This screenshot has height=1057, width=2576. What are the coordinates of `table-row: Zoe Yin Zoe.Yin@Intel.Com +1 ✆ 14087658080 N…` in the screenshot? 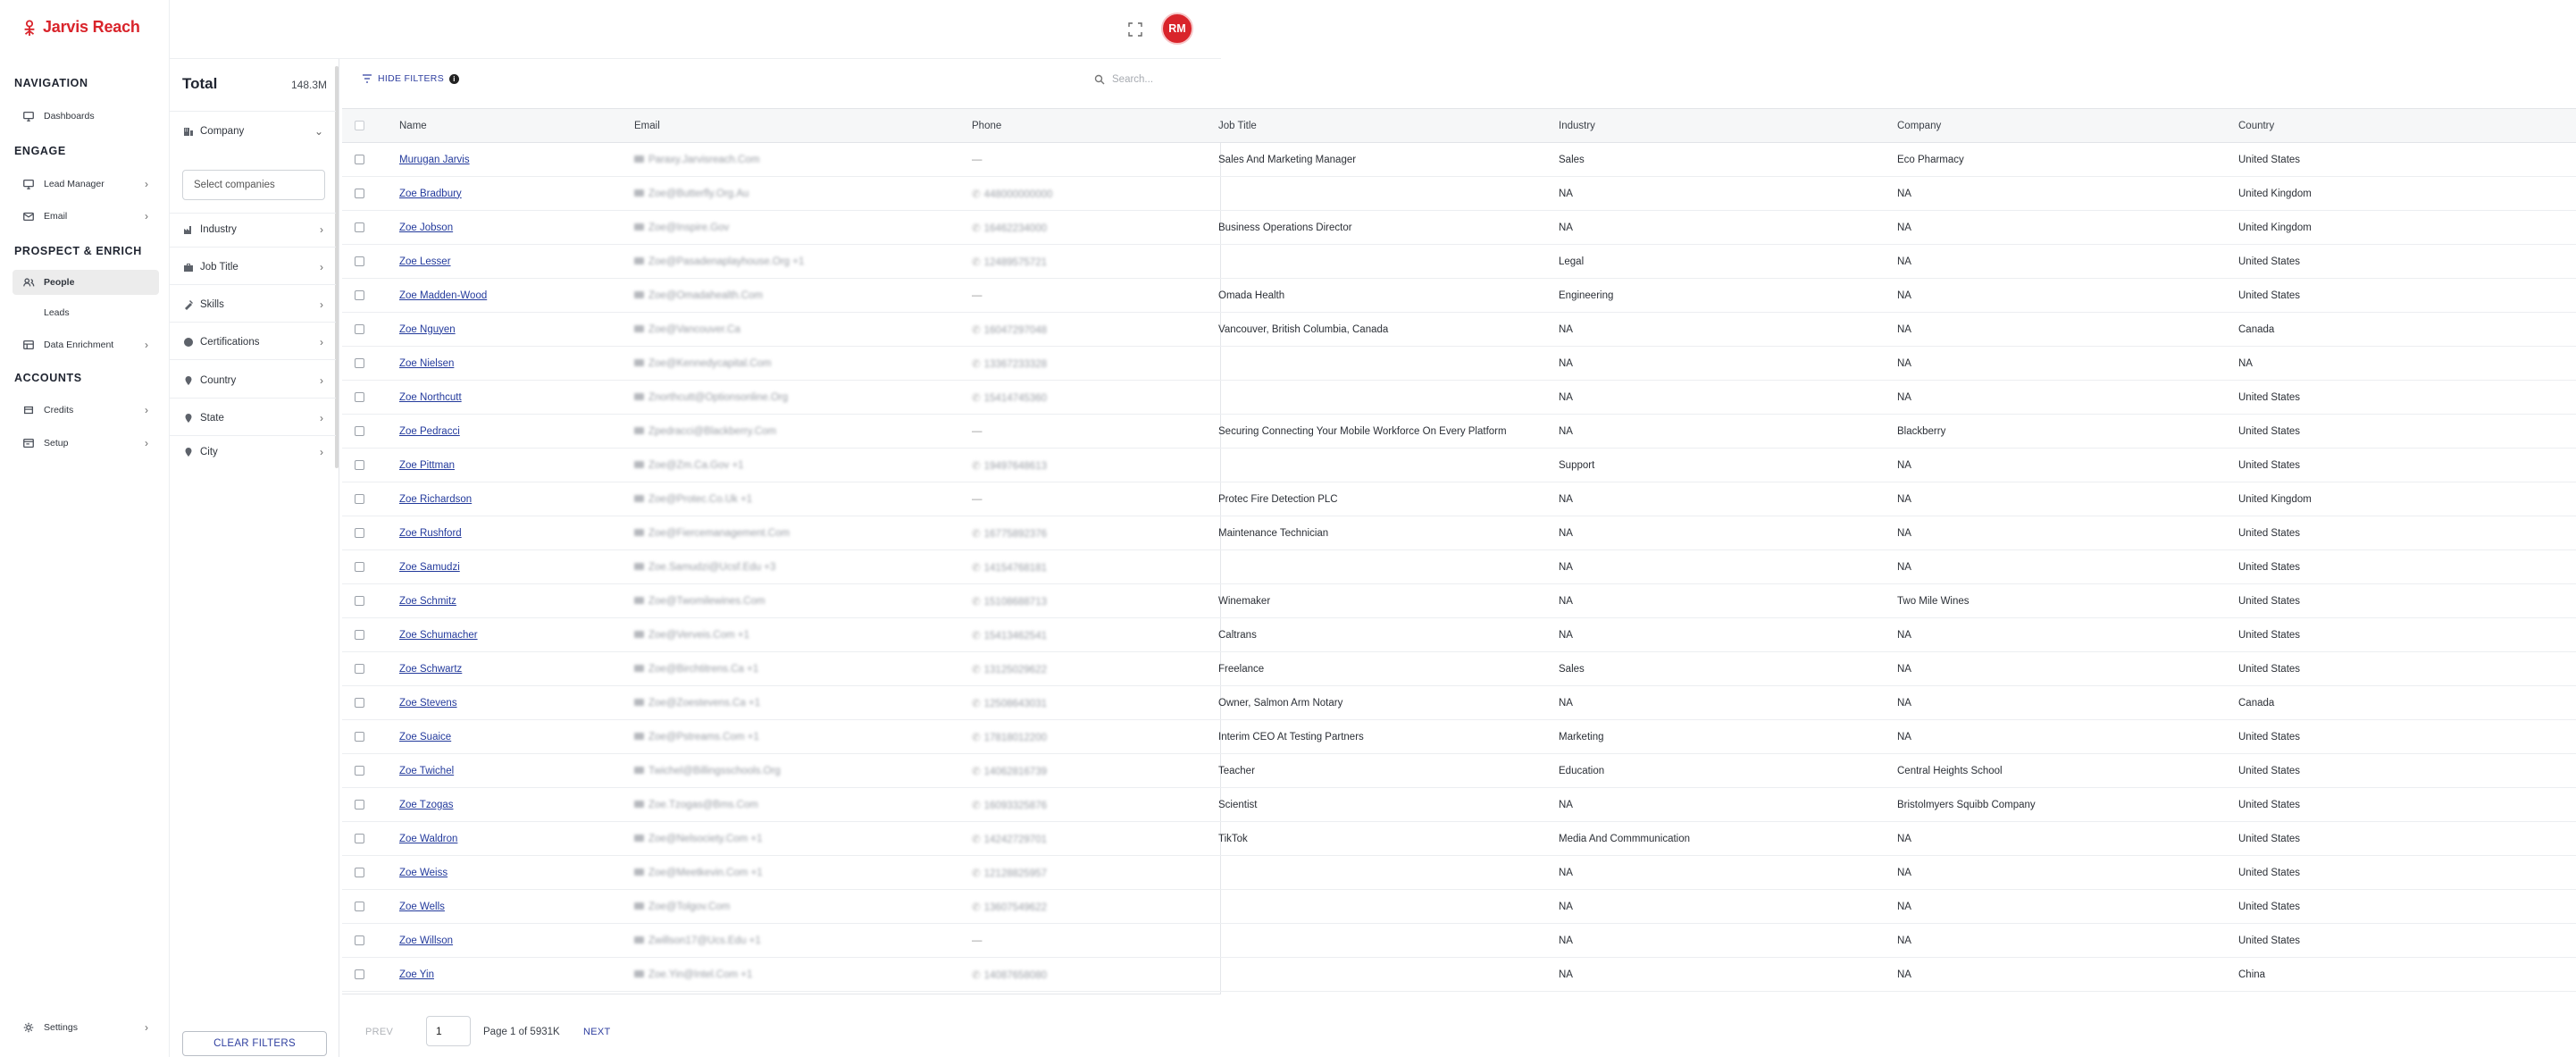 It's located at (1459, 974).